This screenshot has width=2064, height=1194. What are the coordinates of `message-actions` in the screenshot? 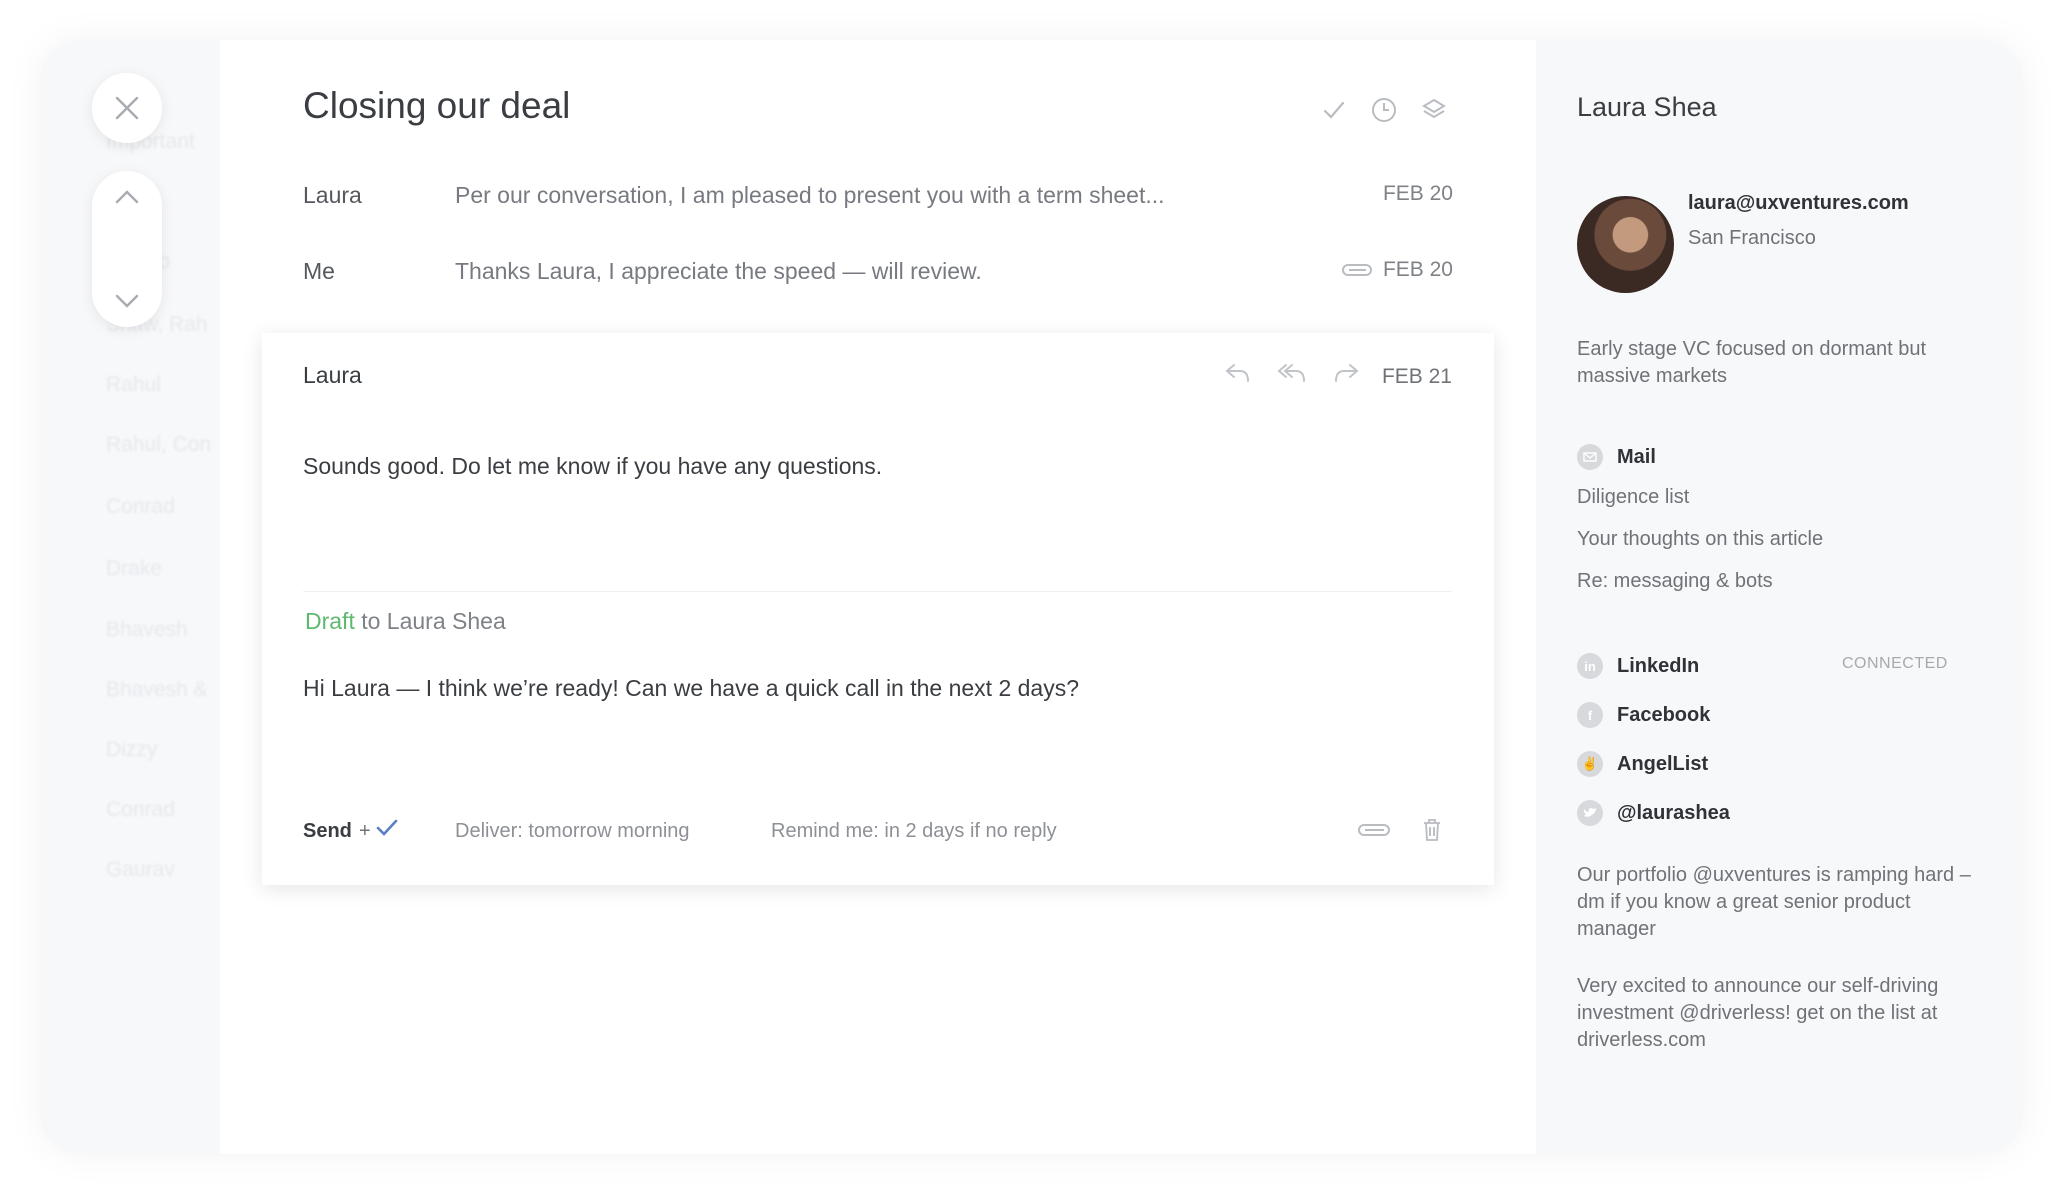 It's located at (1292, 373).